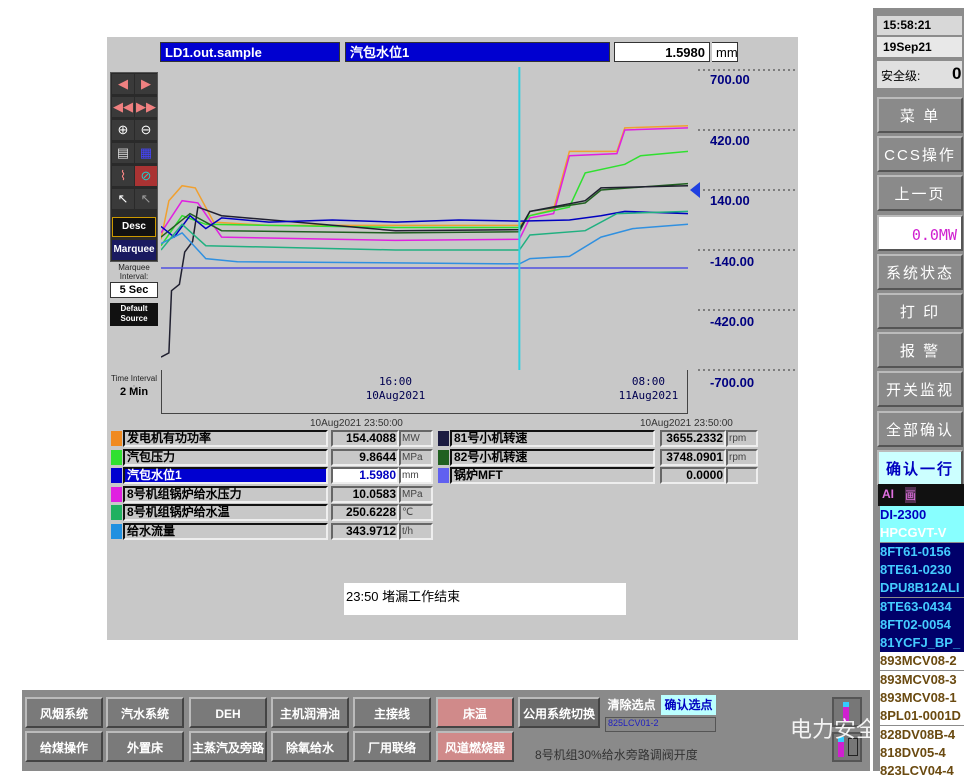 This screenshot has width=964, height=780. What do you see at coordinates (919, 47) in the screenshot?
I see `clock-date: 19Sep21` at bounding box center [919, 47].